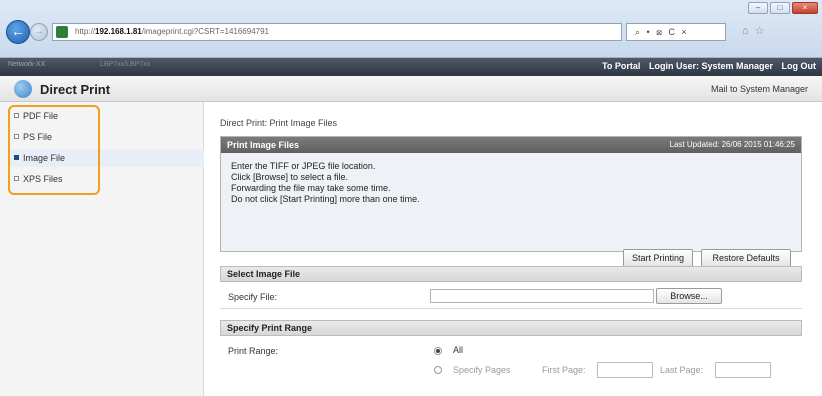 This screenshot has width=822, height=396. What do you see at coordinates (564, 370) in the screenshot?
I see `first-page-label: First Page:` at bounding box center [564, 370].